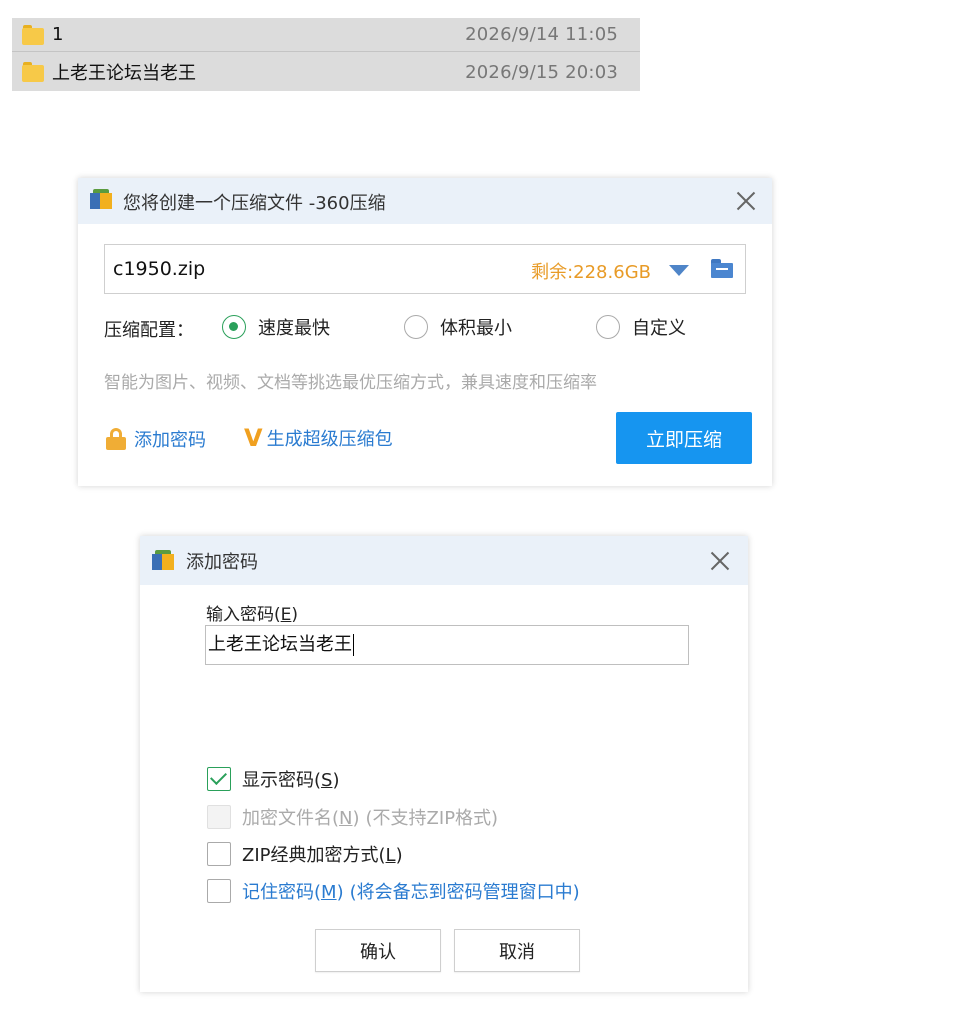 The height and width of the screenshot is (1029, 960). What do you see at coordinates (58, 34) in the screenshot?
I see `file-name: 1` at bounding box center [58, 34].